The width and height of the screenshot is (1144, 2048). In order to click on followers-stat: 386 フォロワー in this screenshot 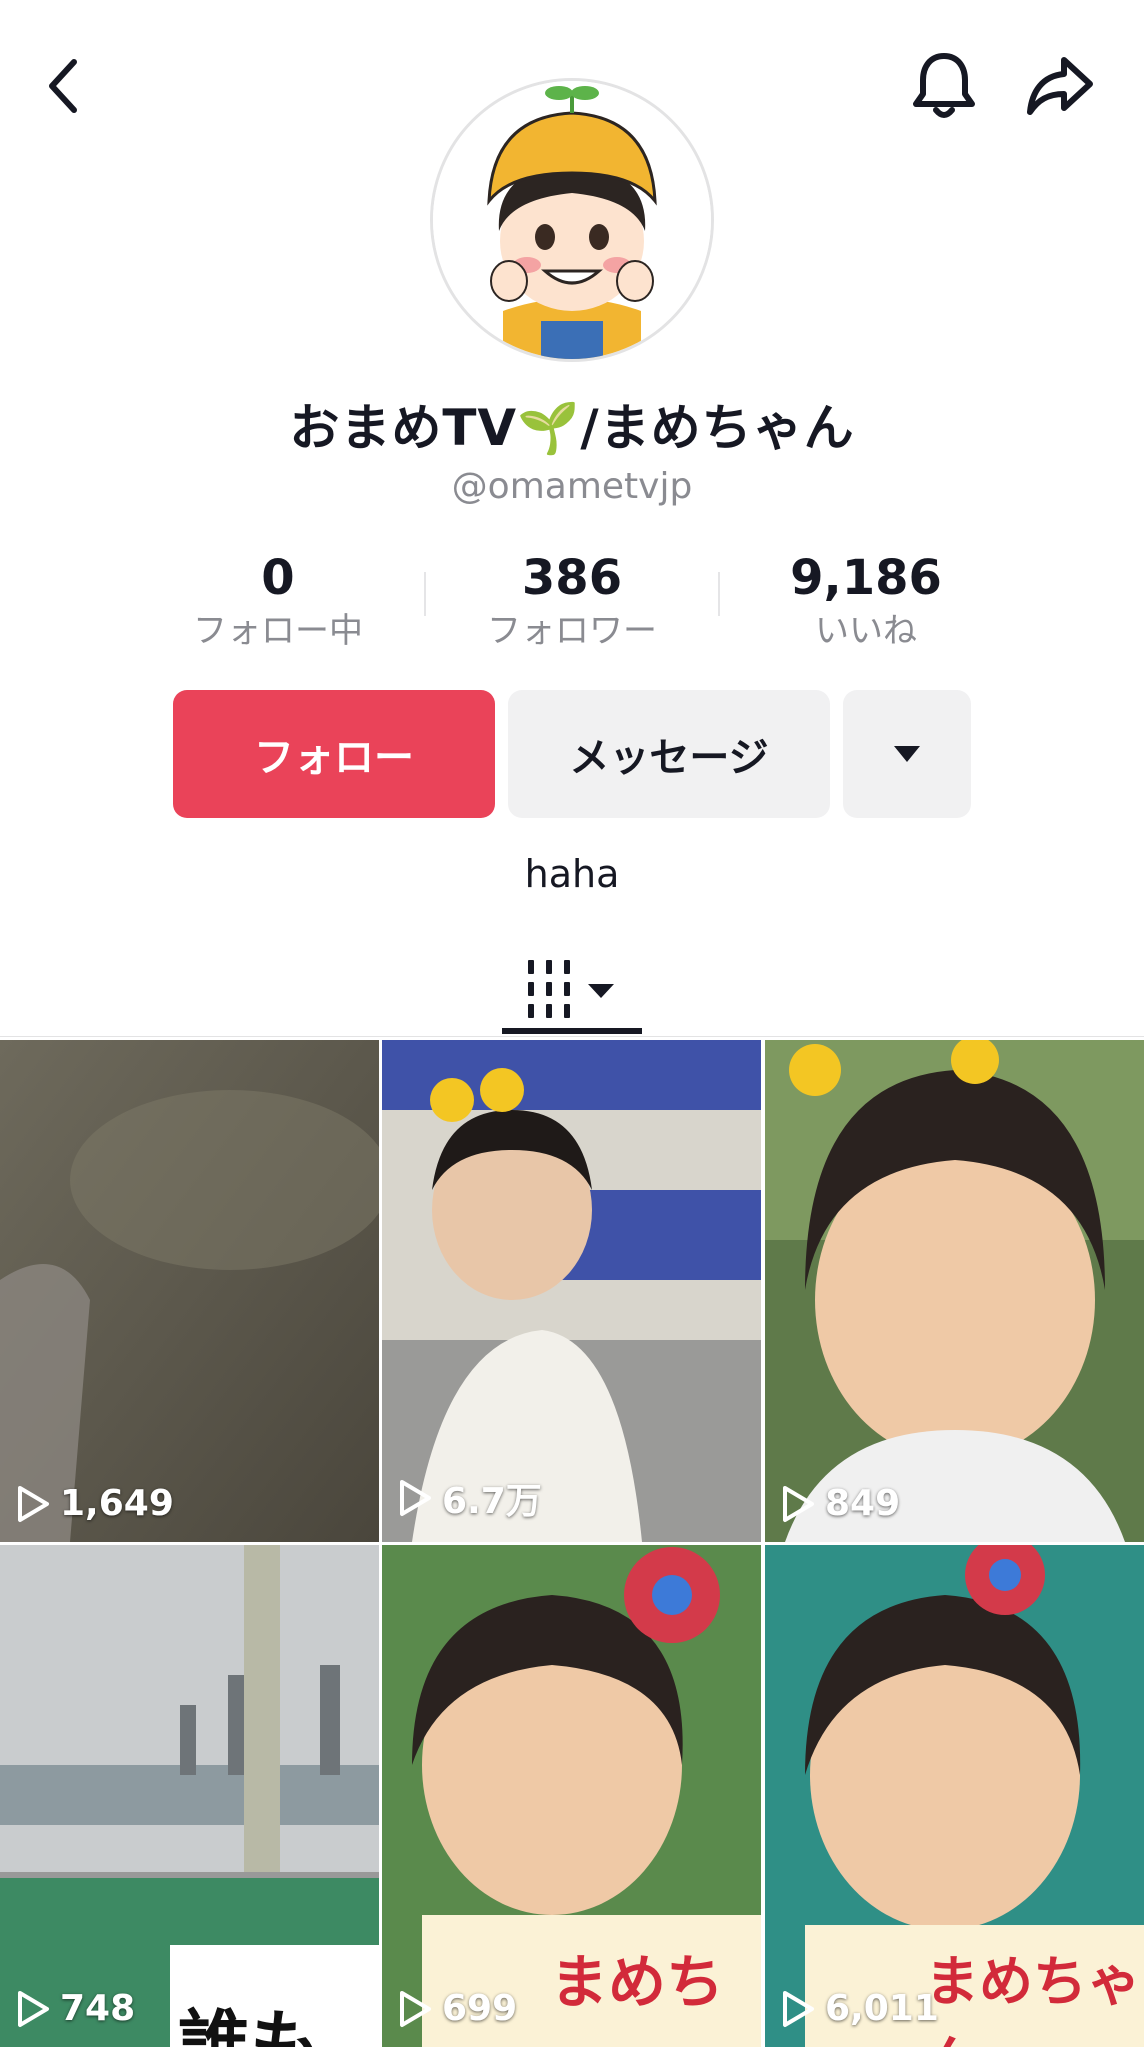, I will do `click(572, 601)`.